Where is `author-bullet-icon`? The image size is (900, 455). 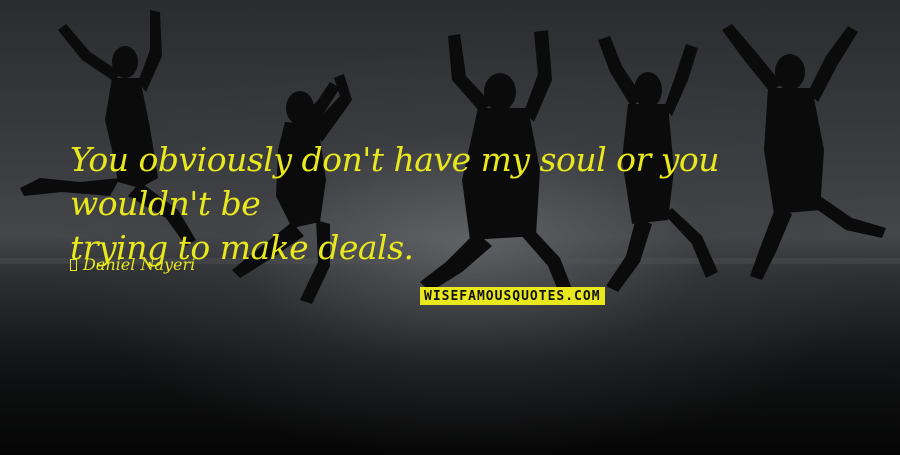 author-bullet-icon is located at coordinates (73, 264).